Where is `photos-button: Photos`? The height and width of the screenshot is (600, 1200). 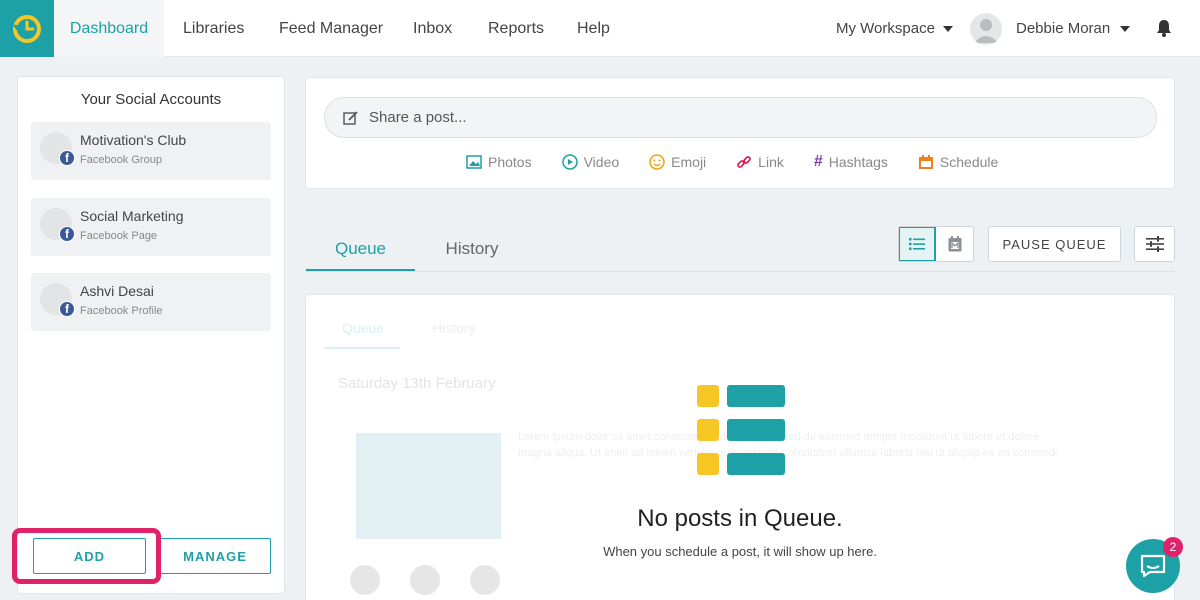
photos-button: Photos is located at coordinates (499, 162).